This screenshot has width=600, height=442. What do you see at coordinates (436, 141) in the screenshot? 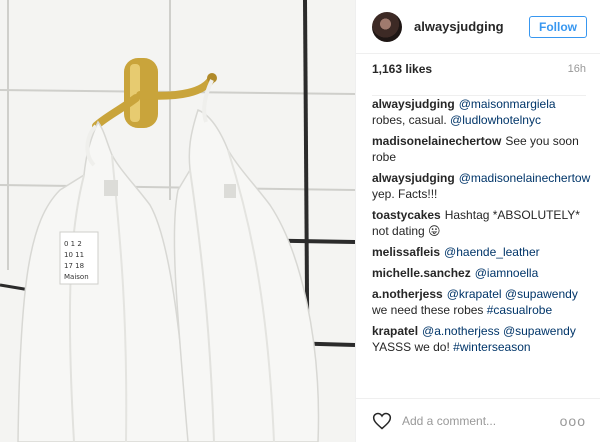
I see `comment-username: madisonelainechertow` at bounding box center [436, 141].